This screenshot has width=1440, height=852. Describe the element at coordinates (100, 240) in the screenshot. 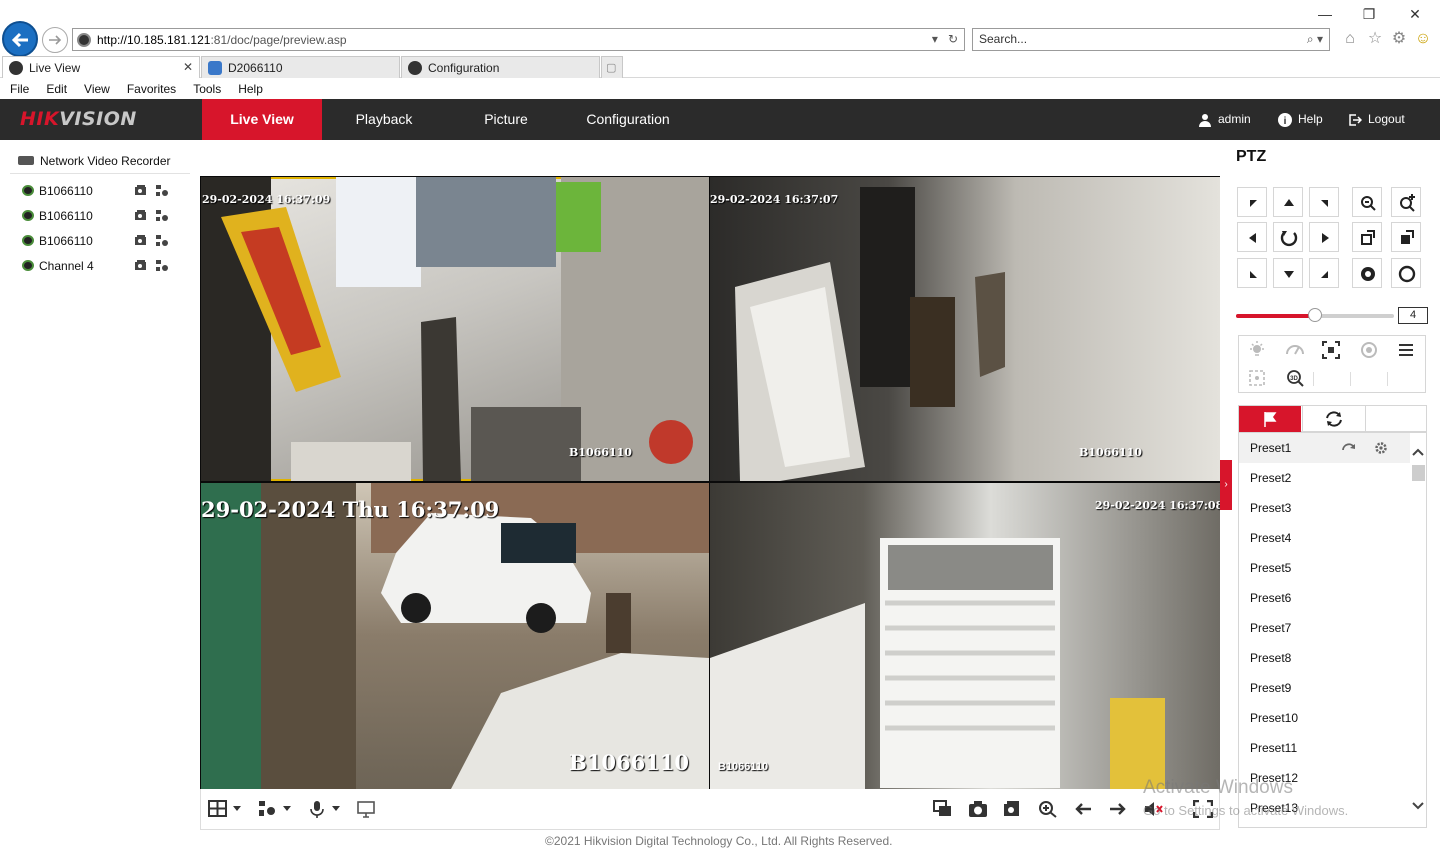

I see `tree-channel-3: B1066110` at that location.